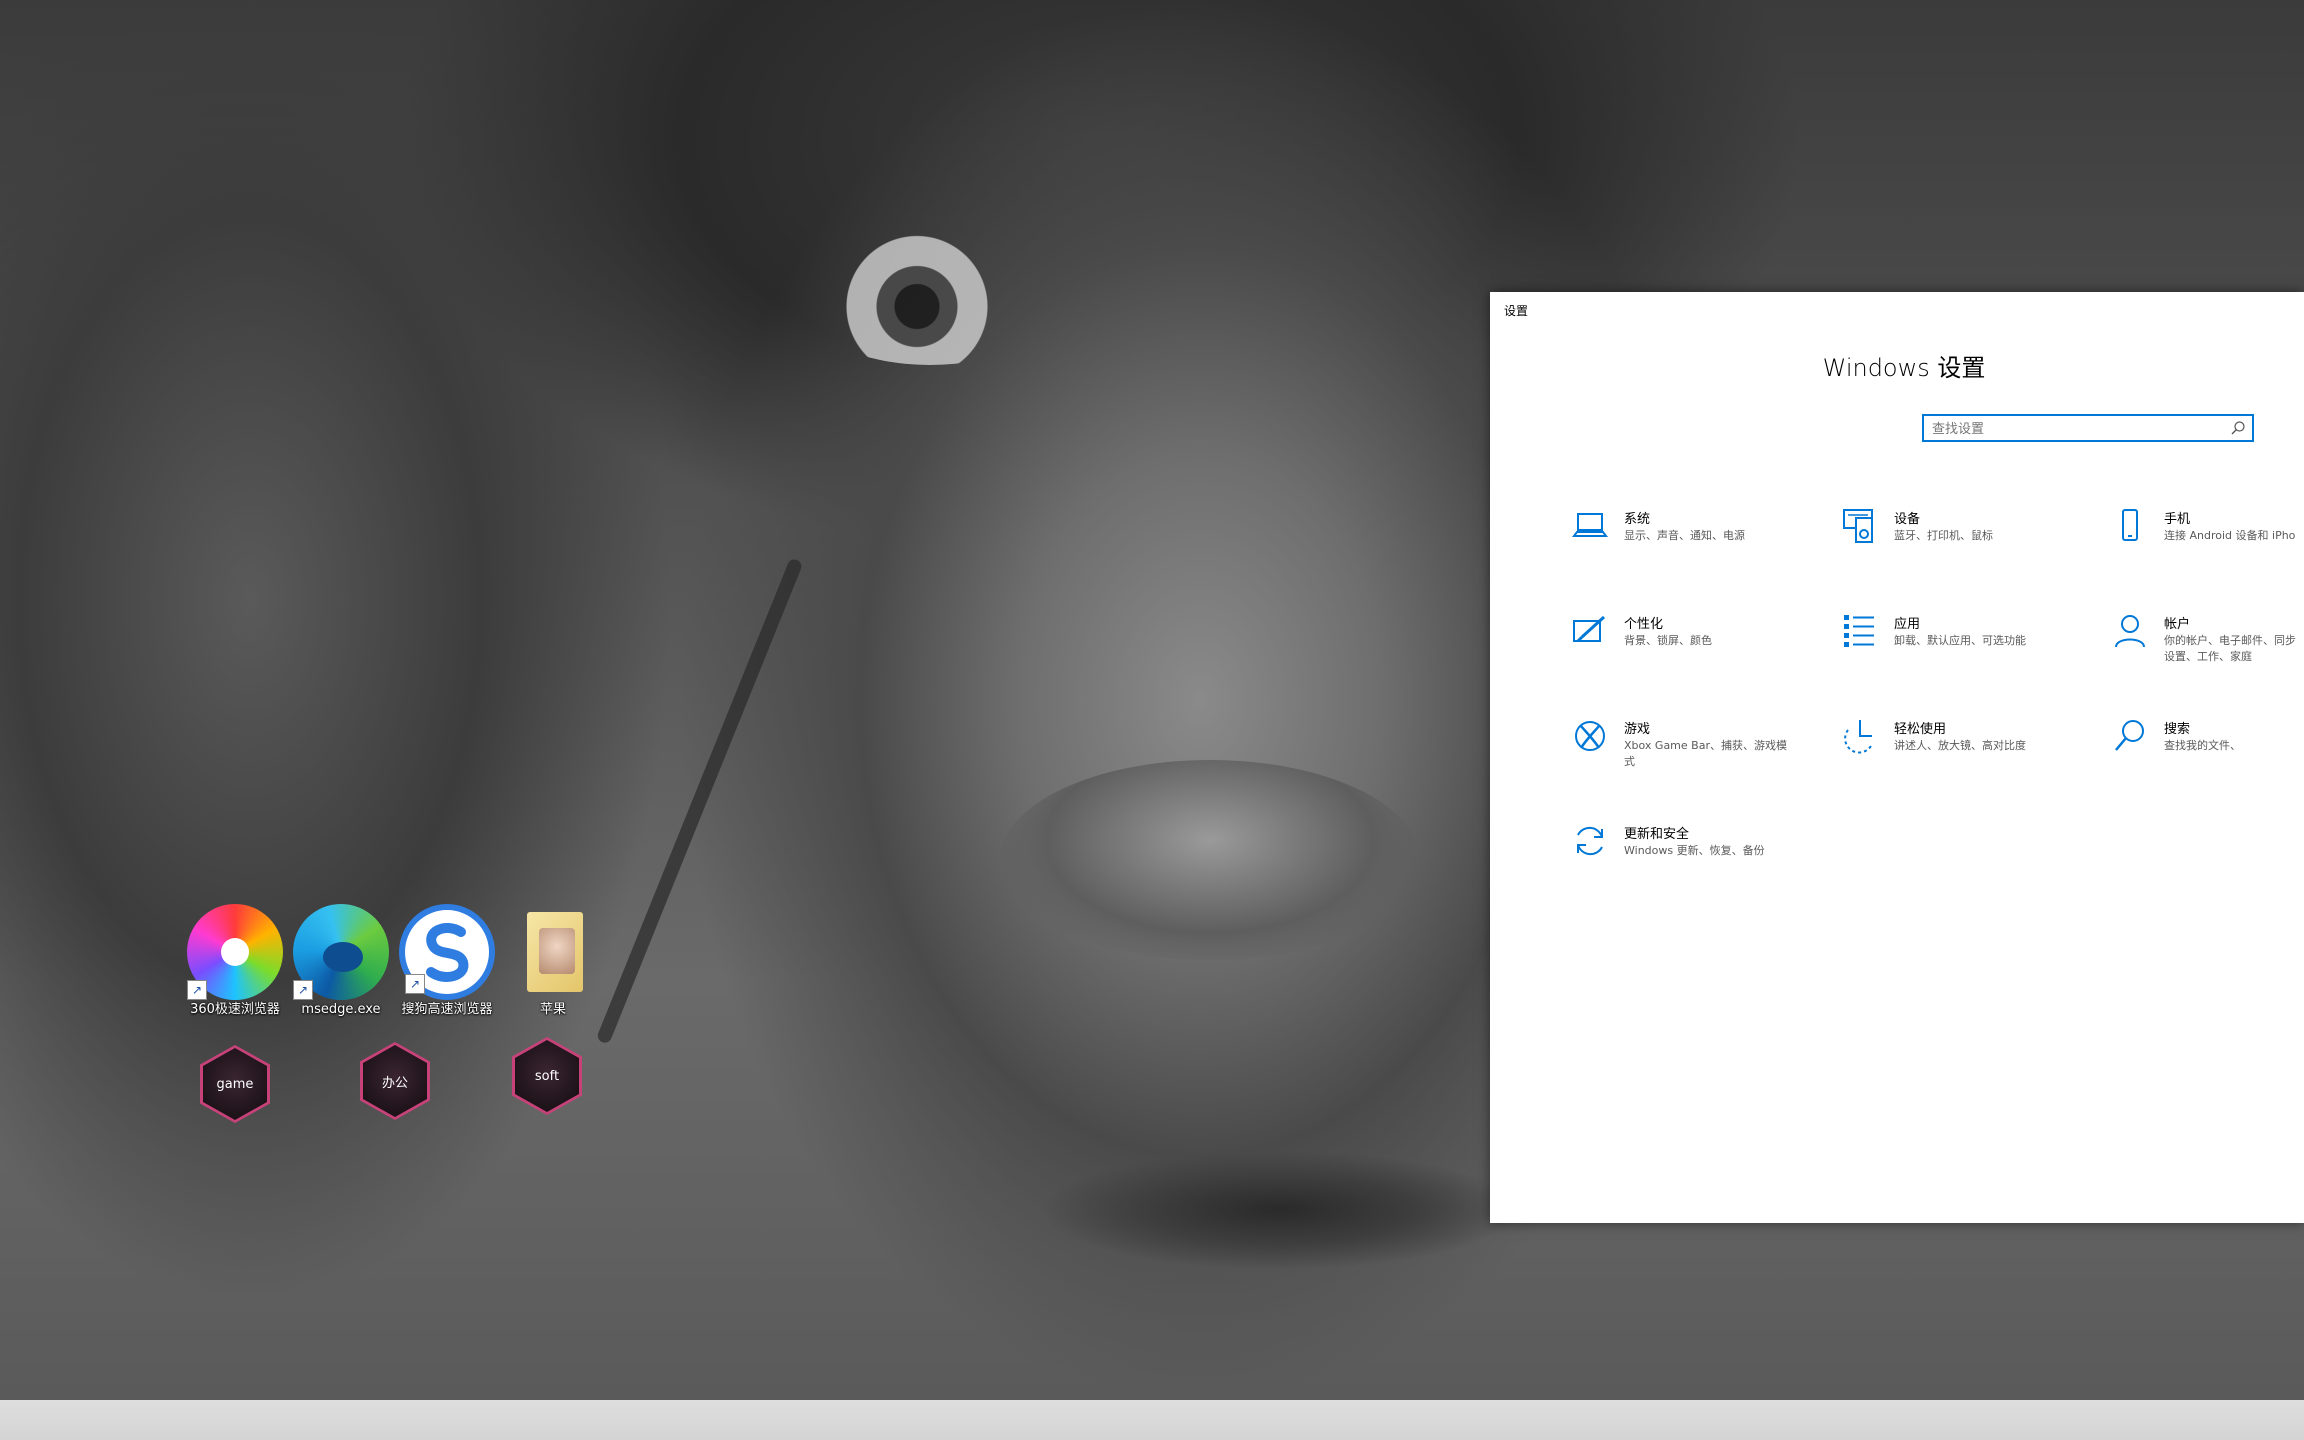  What do you see at coordinates (1684, 535) in the screenshot?
I see `tile-description: 显示、声音、通知、电源` at bounding box center [1684, 535].